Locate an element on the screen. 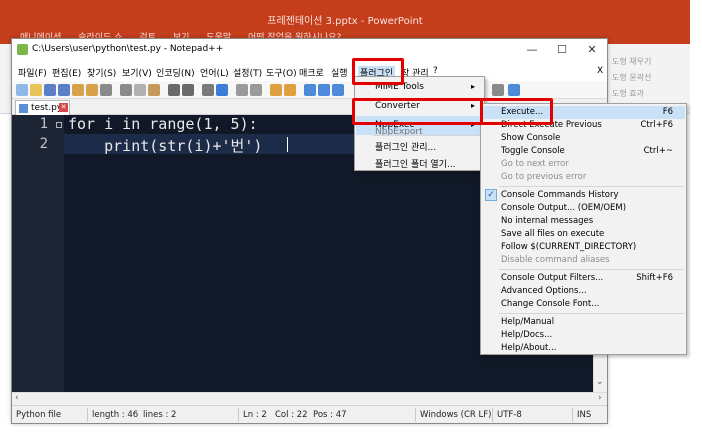 The height and width of the screenshot is (440, 702). close-all-icon is located at coordinates (92, 90).